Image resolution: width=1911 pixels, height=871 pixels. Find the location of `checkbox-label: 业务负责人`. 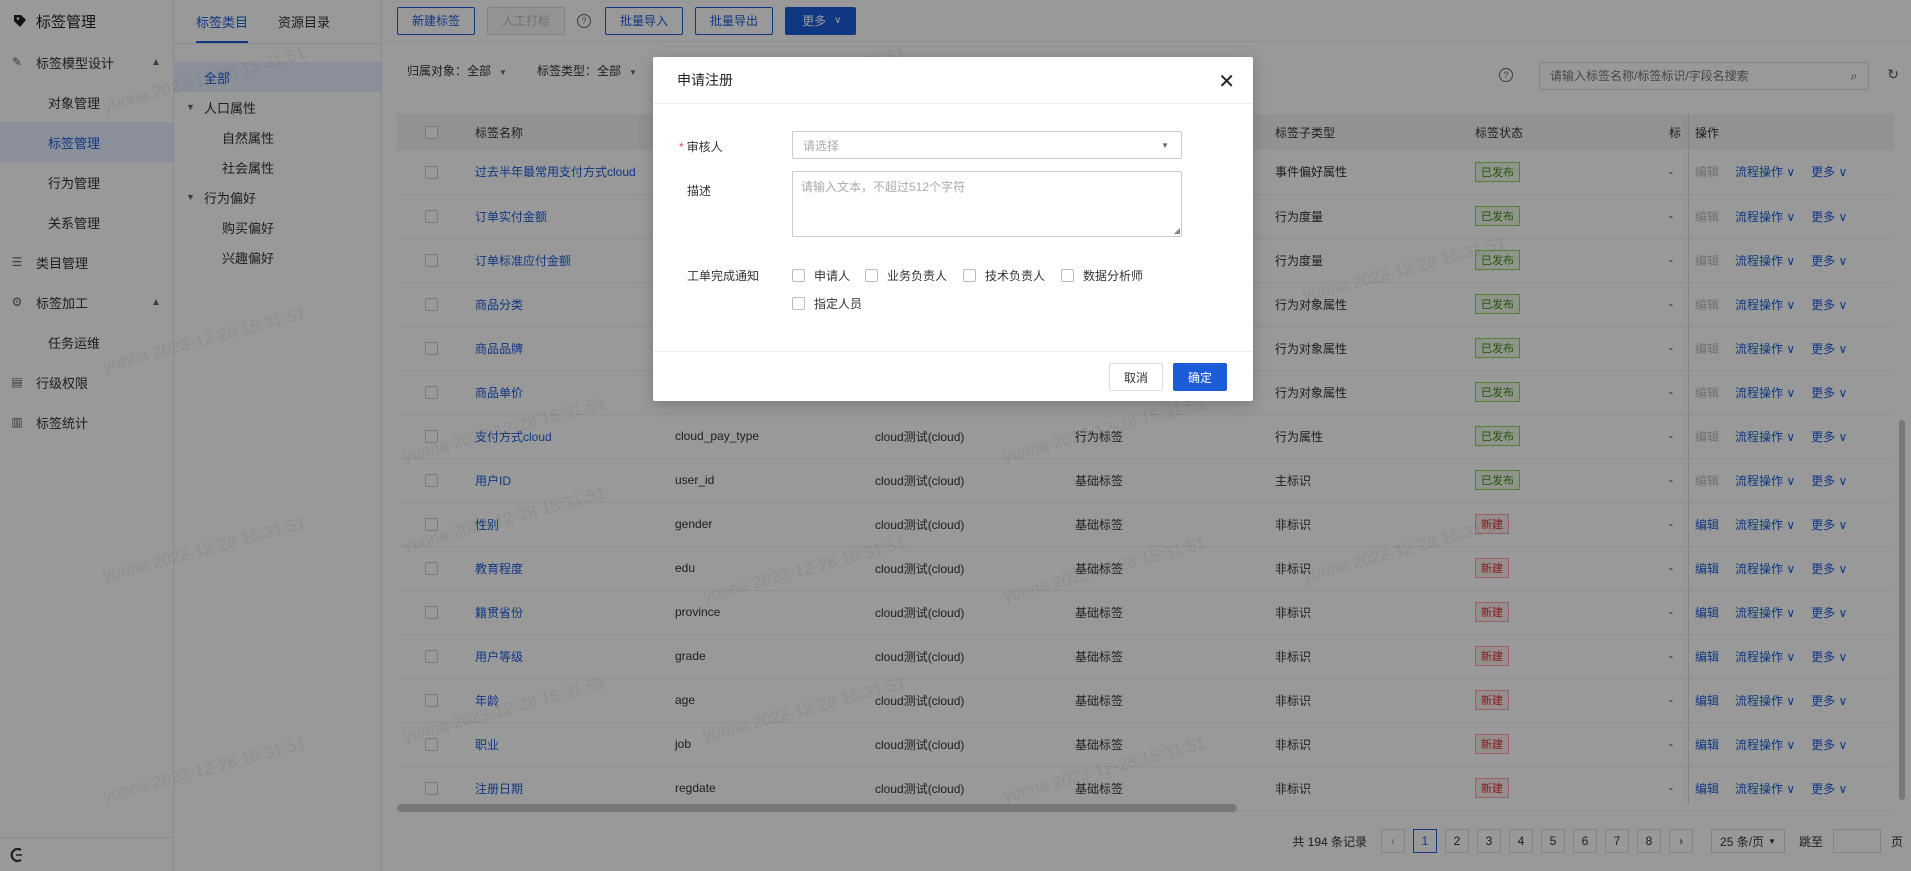

checkbox-label: 业务负责人 is located at coordinates (917, 276).